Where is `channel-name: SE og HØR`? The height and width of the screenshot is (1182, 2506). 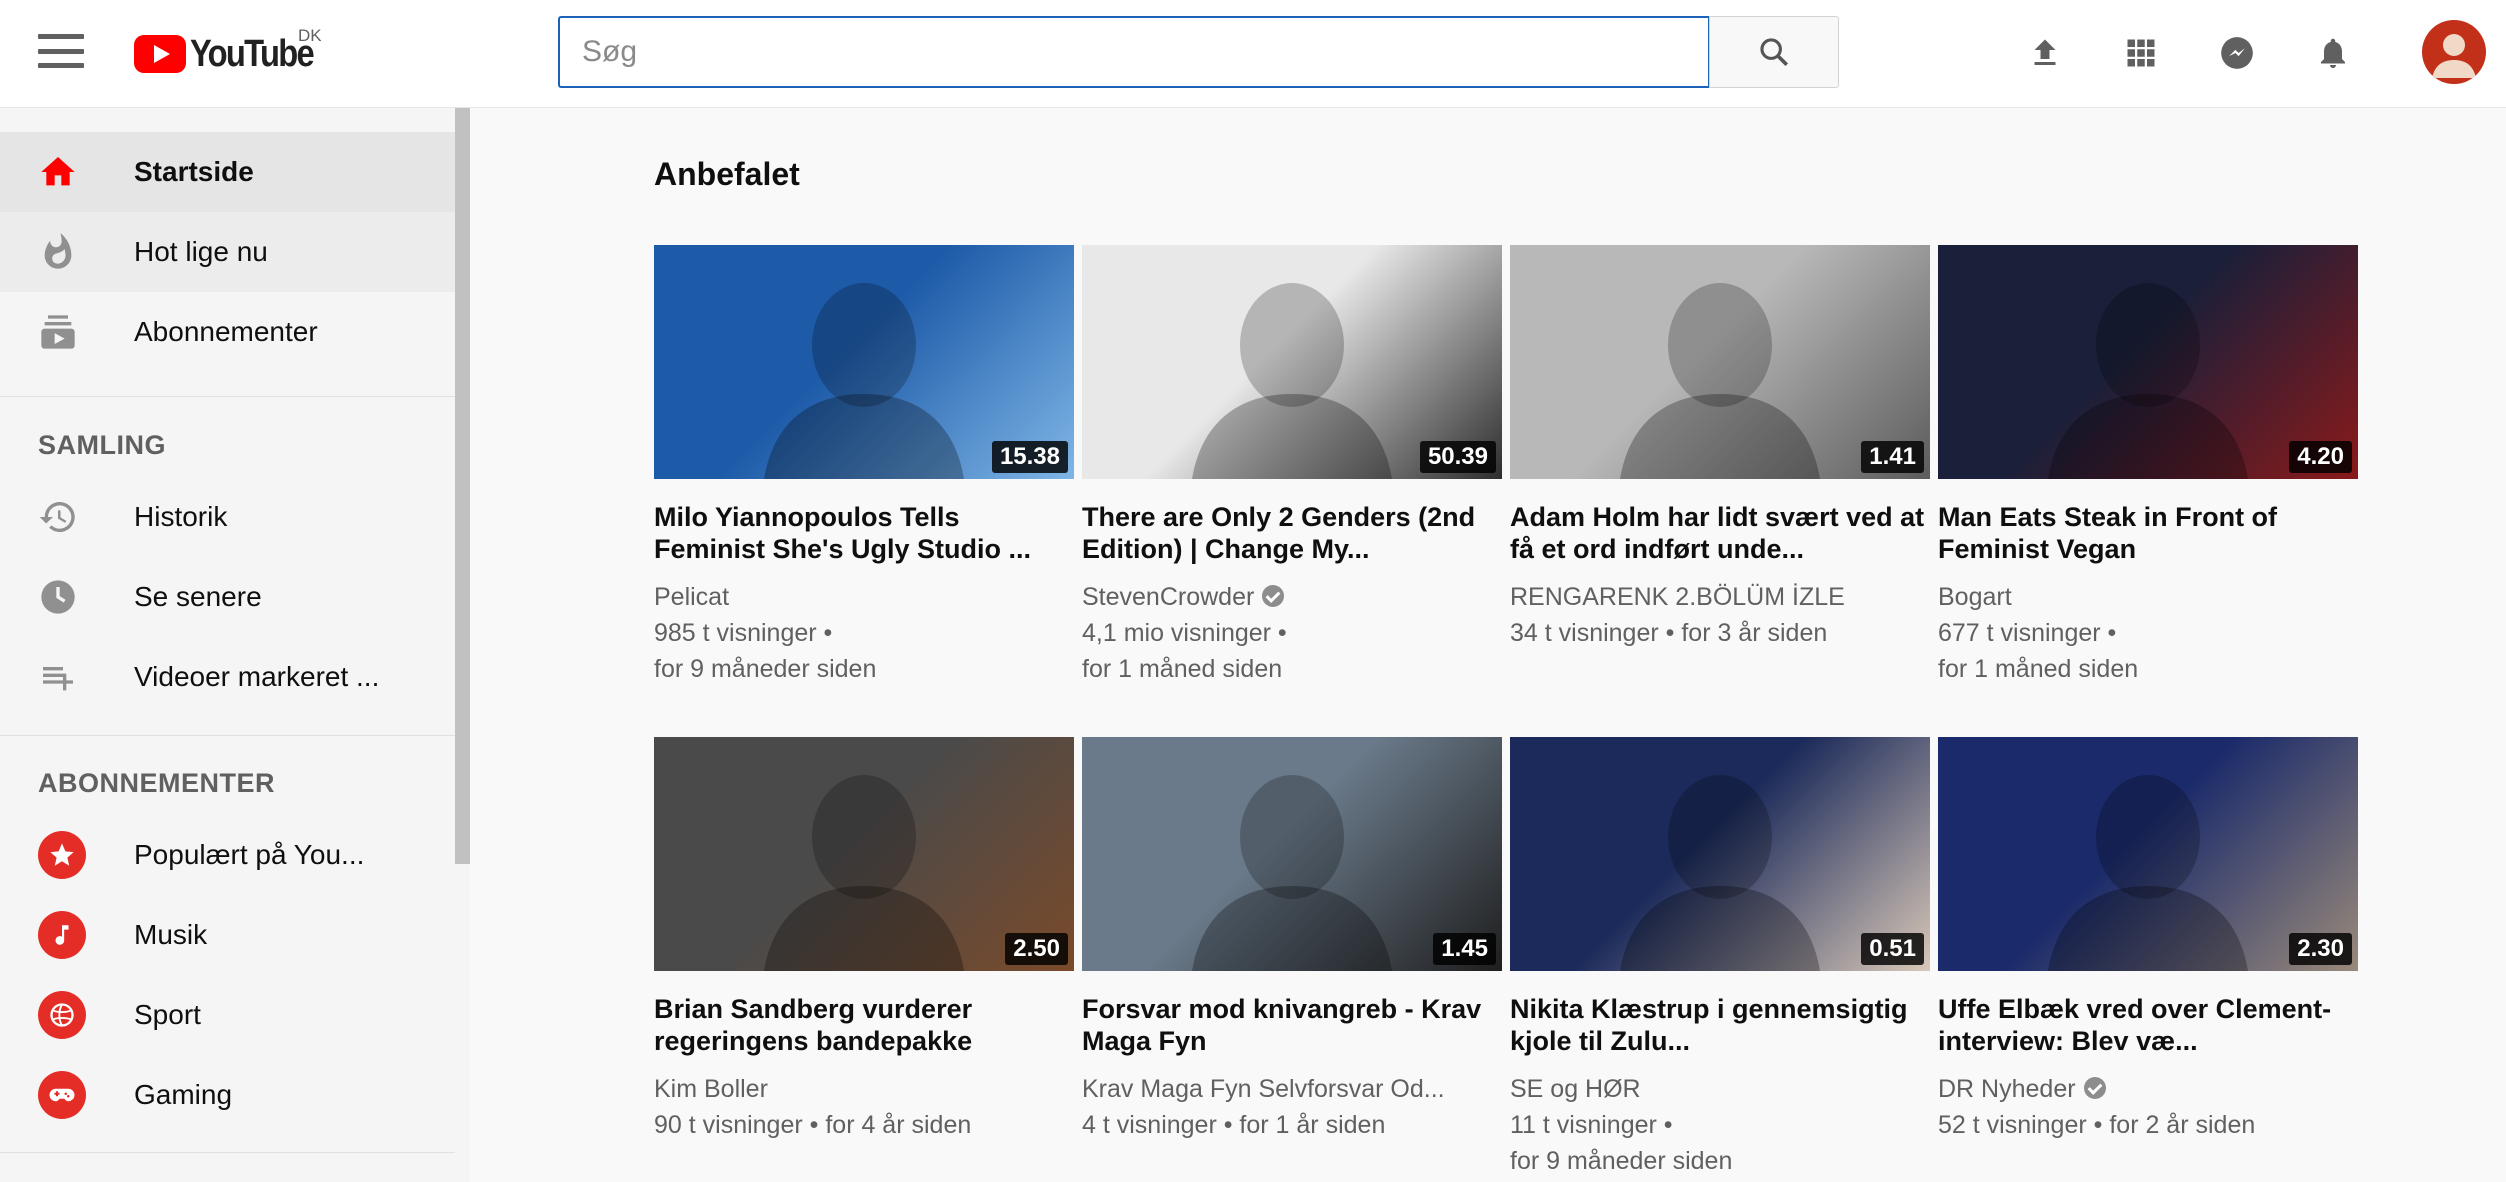
channel-name: SE og HØR is located at coordinates (1720, 1089).